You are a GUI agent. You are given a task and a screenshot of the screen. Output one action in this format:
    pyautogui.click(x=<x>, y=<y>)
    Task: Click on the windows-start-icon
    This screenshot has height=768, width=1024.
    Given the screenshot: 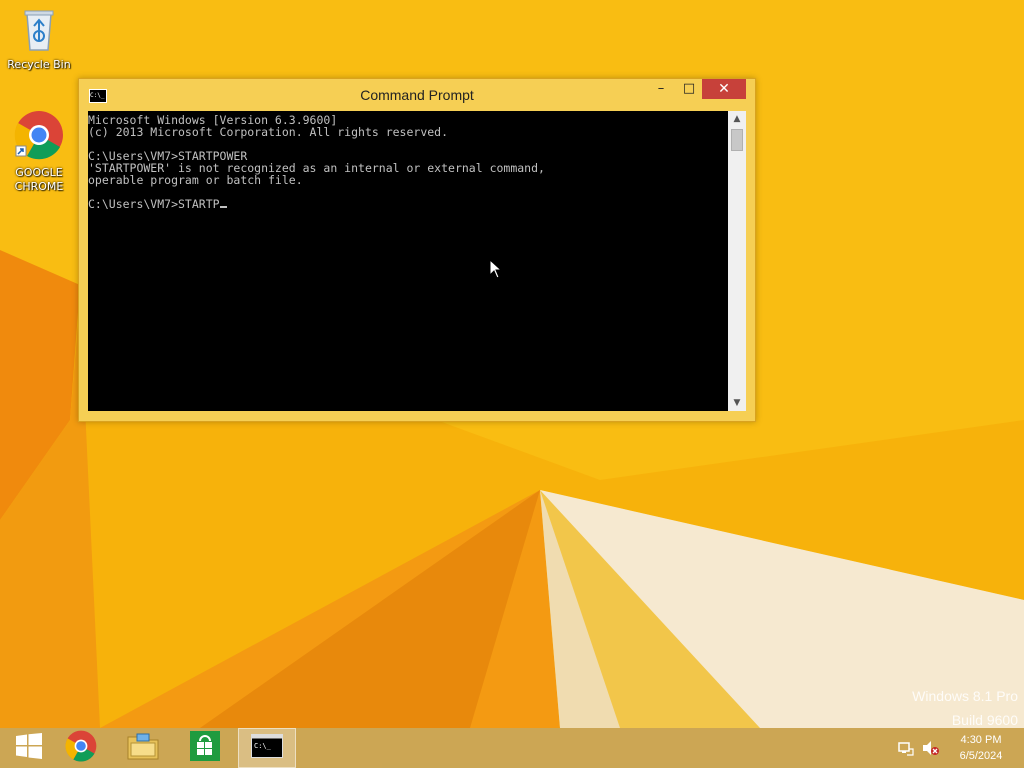 What is the action you would take?
    pyautogui.click(x=29, y=748)
    